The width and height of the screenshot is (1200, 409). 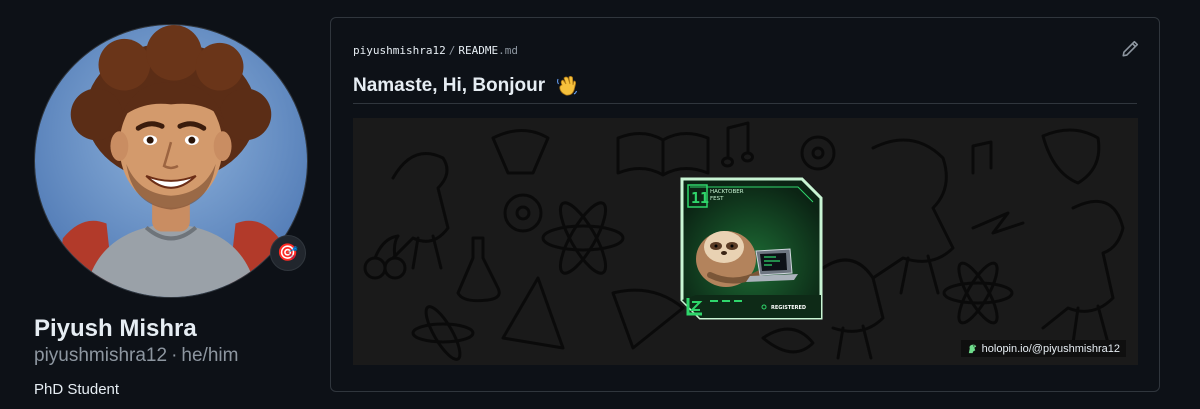 What do you see at coordinates (788, 308) in the screenshot?
I see `badge-status-label: REGISTERED` at bounding box center [788, 308].